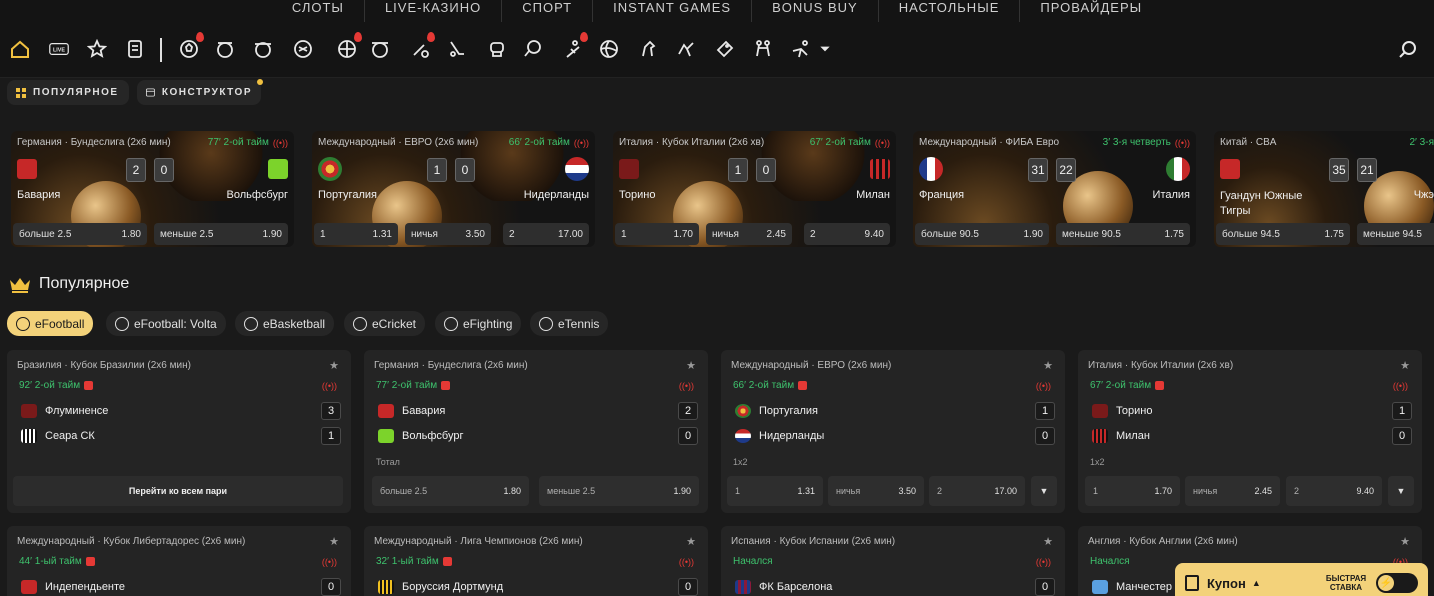 The height and width of the screenshot is (596, 1434). Describe the element at coordinates (950, 11) in the screenshot. I see `nav-table-games: НАСТОЛЬНЫЕ` at that location.